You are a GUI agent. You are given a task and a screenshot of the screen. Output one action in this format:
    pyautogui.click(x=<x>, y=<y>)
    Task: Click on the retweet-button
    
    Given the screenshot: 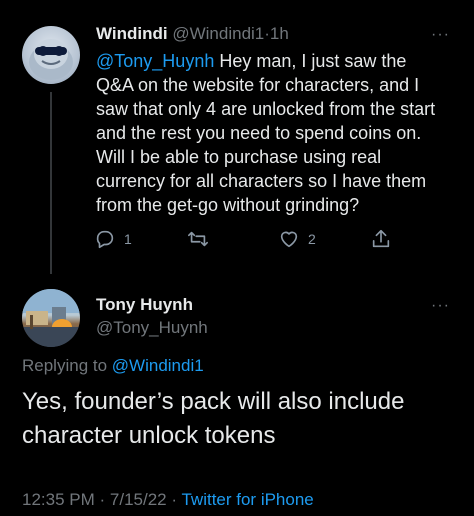 What is the action you would take?
    pyautogui.click(x=202, y=239)
    